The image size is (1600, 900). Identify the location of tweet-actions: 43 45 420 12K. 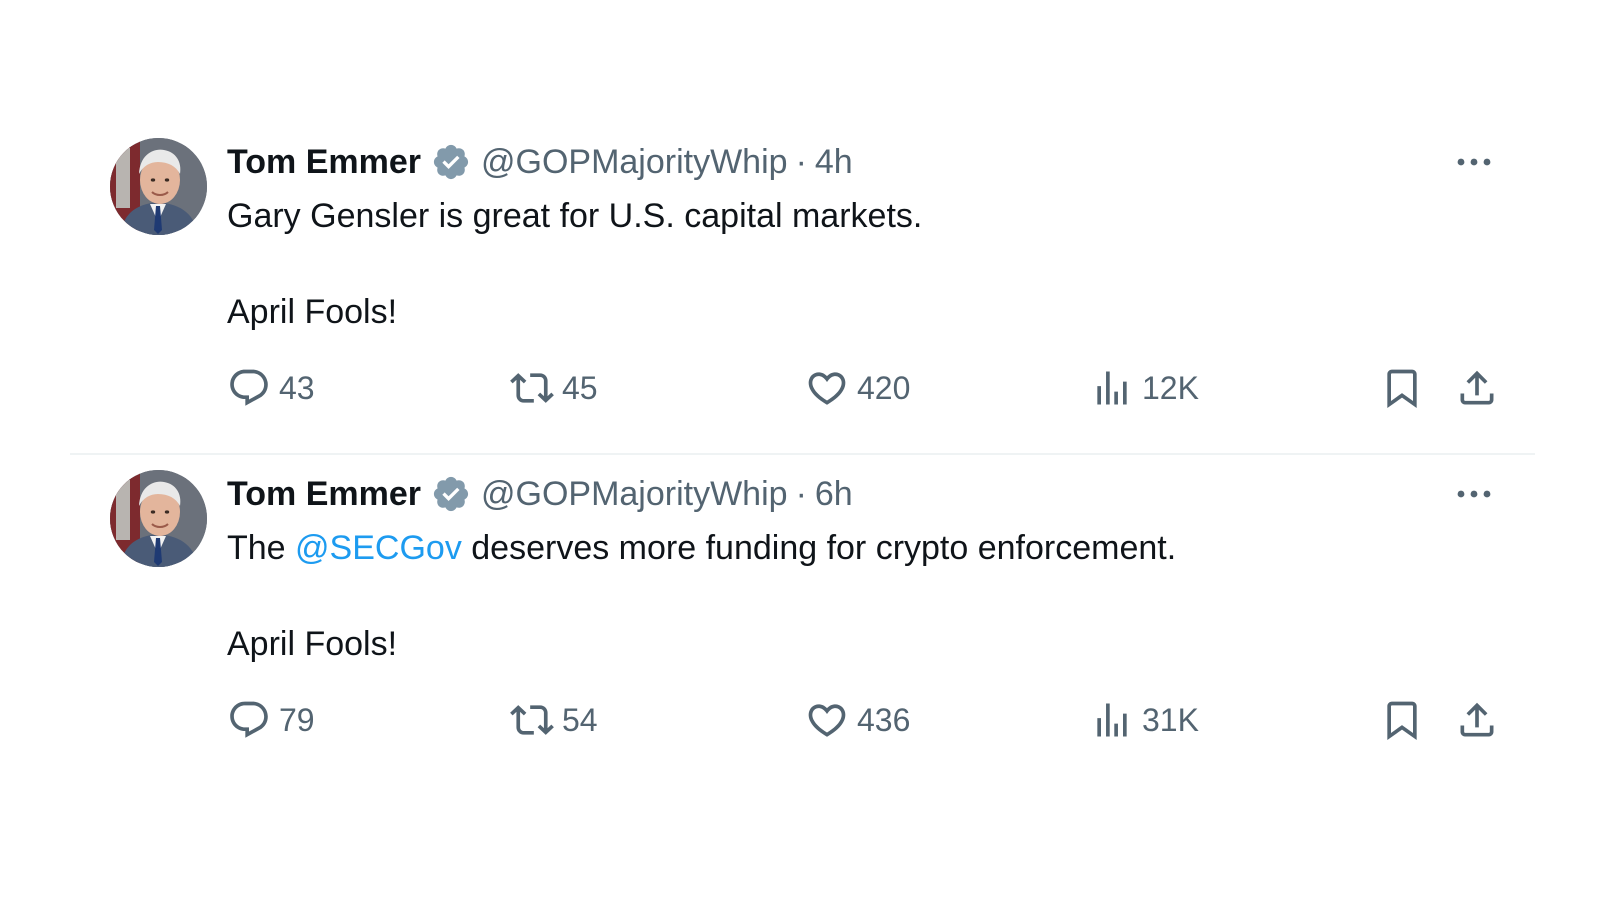
(800, 388).